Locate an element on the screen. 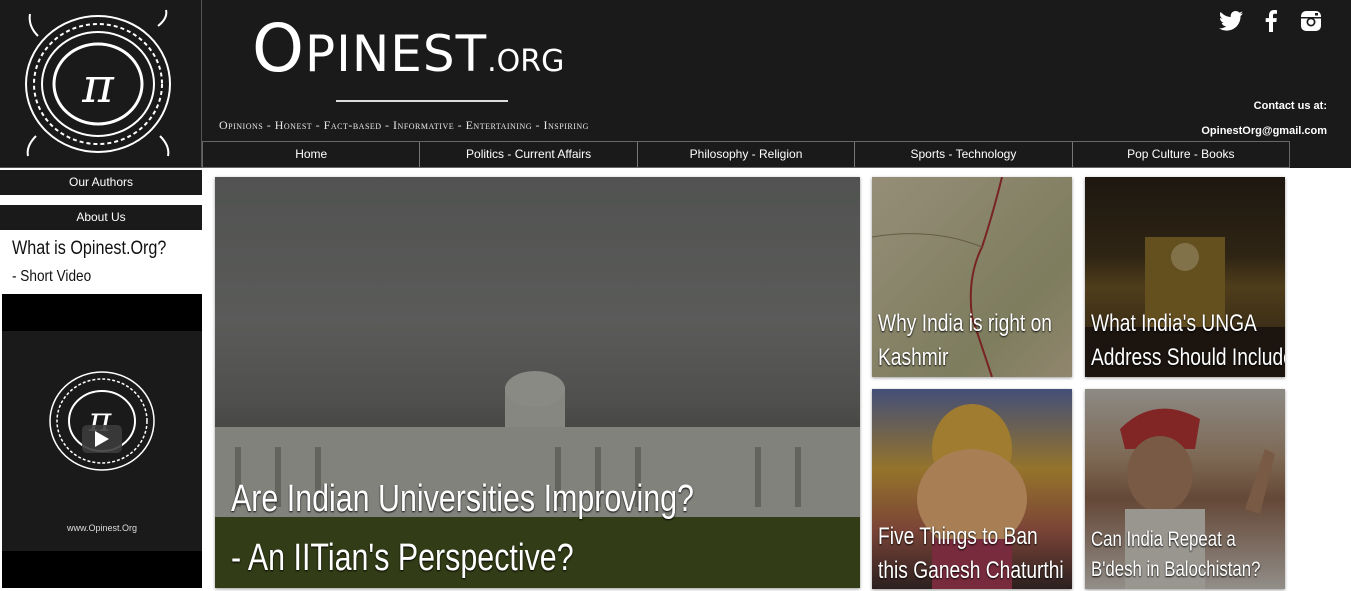  twitter-icon is located at coordinates (1231, 21).